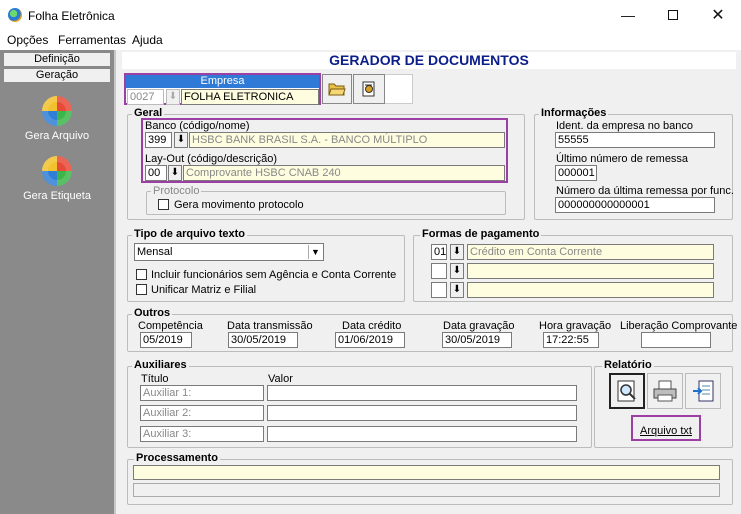 This screenshot has height=514, width=741. What do you see at coordinates (372, 326) in the screenshot?
I see `dt-credito-label: Data crédito` at bounding box center [372, 326].